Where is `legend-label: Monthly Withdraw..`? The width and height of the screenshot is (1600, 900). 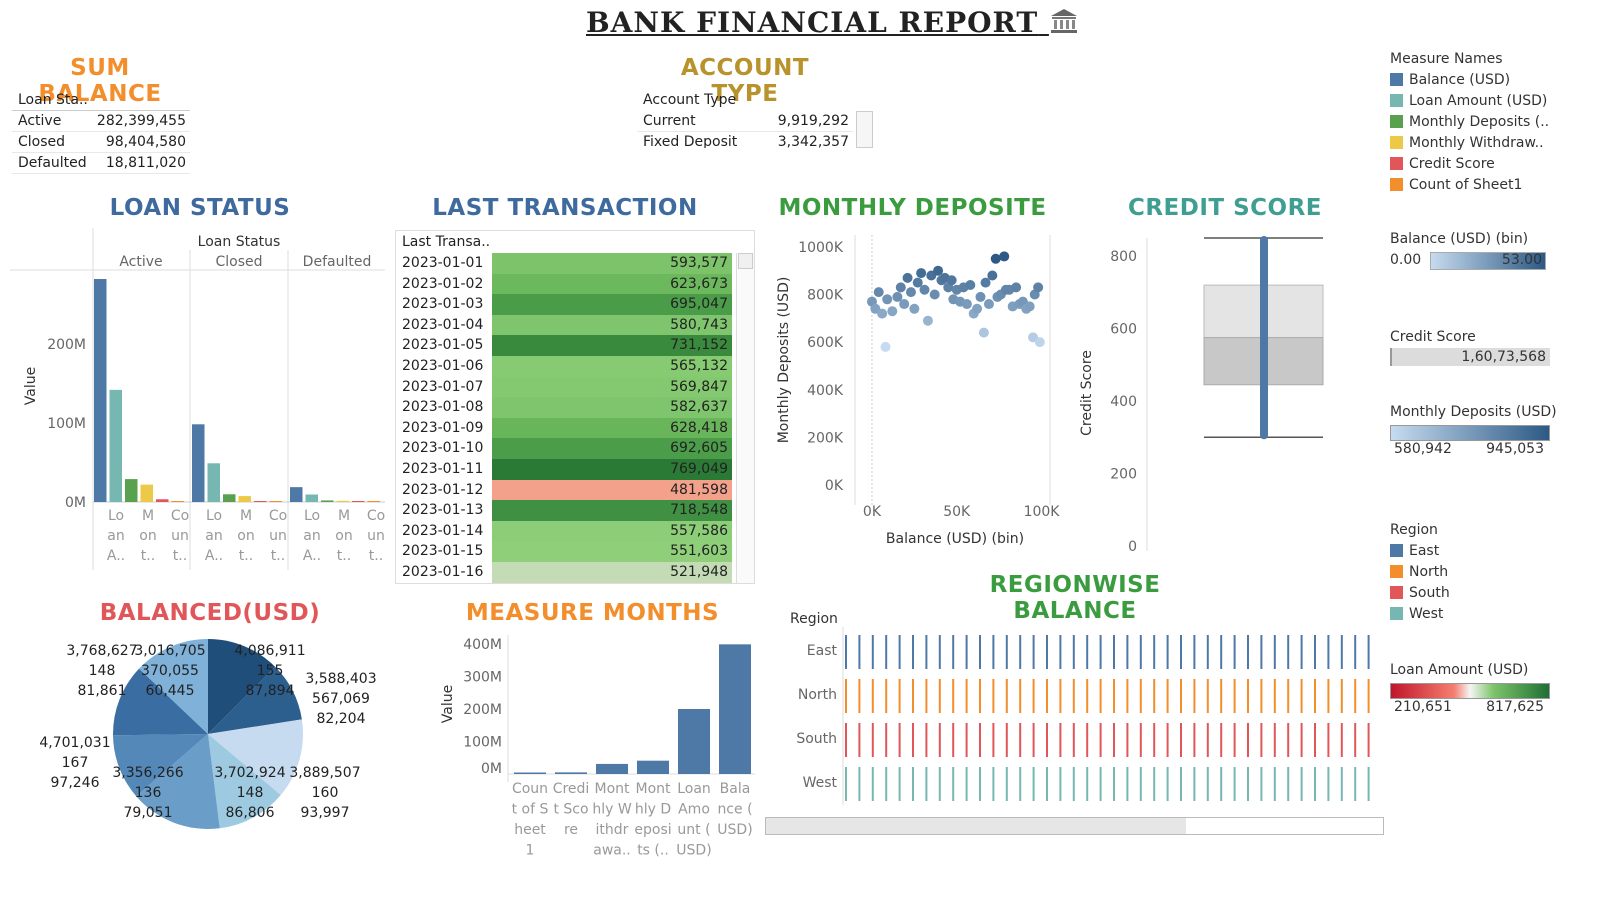
legend-label: Monthly Withdraw.. is located at coordinates (1476, 142).